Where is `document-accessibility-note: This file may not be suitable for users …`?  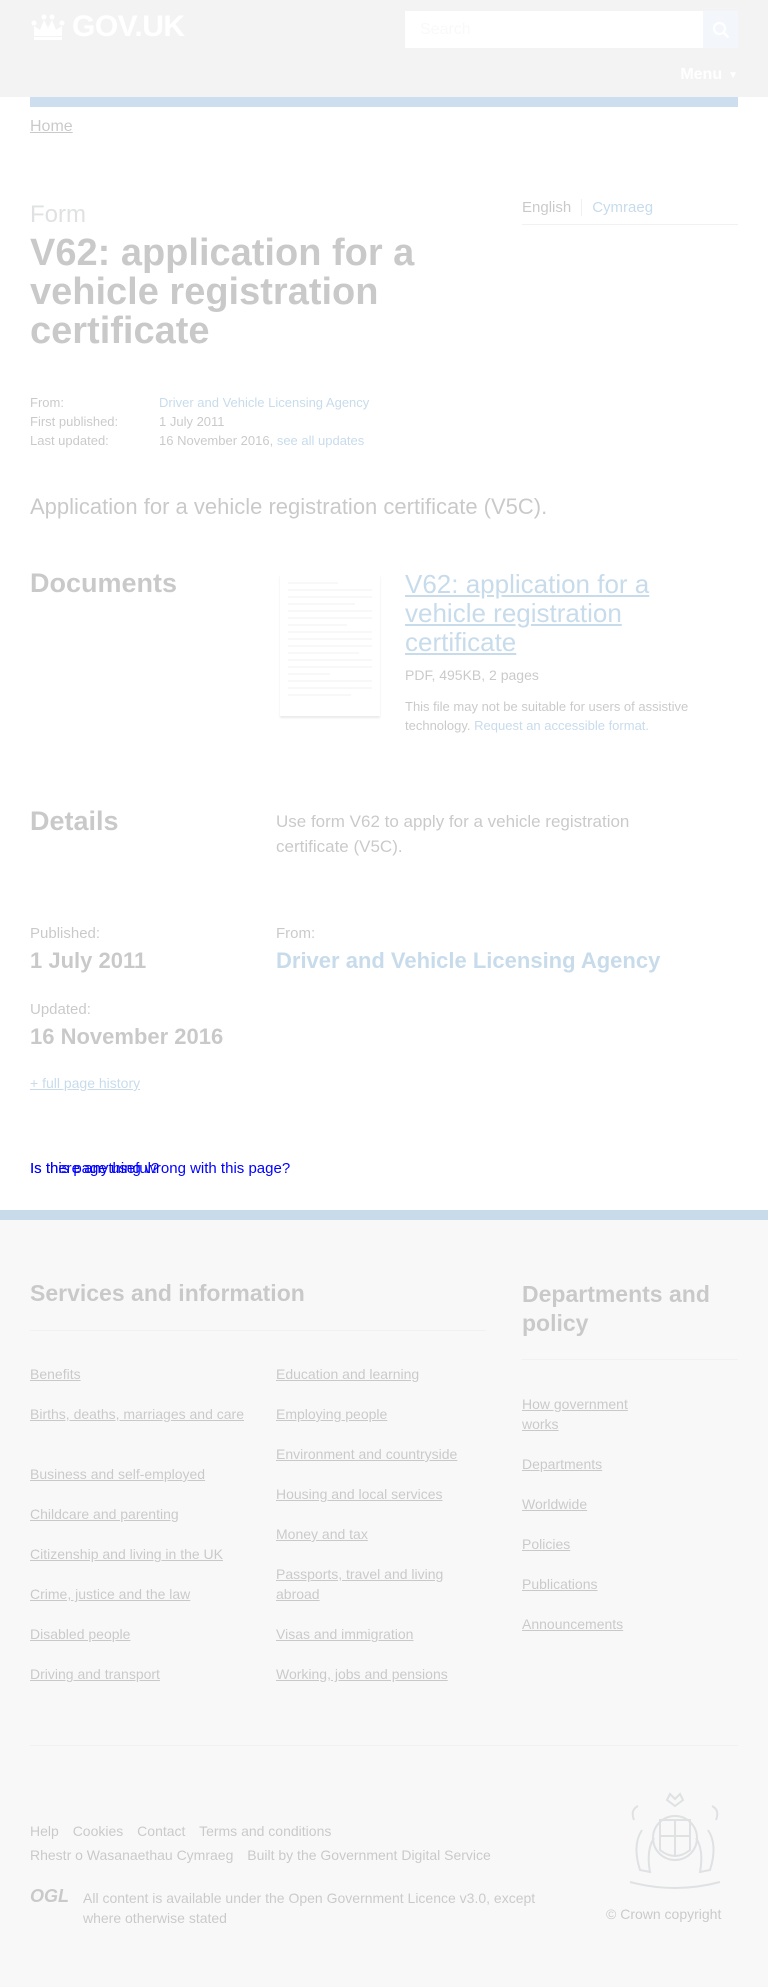
document-accessibility-note: This file may not be suitable for users … is located at coordinates (560, 716).